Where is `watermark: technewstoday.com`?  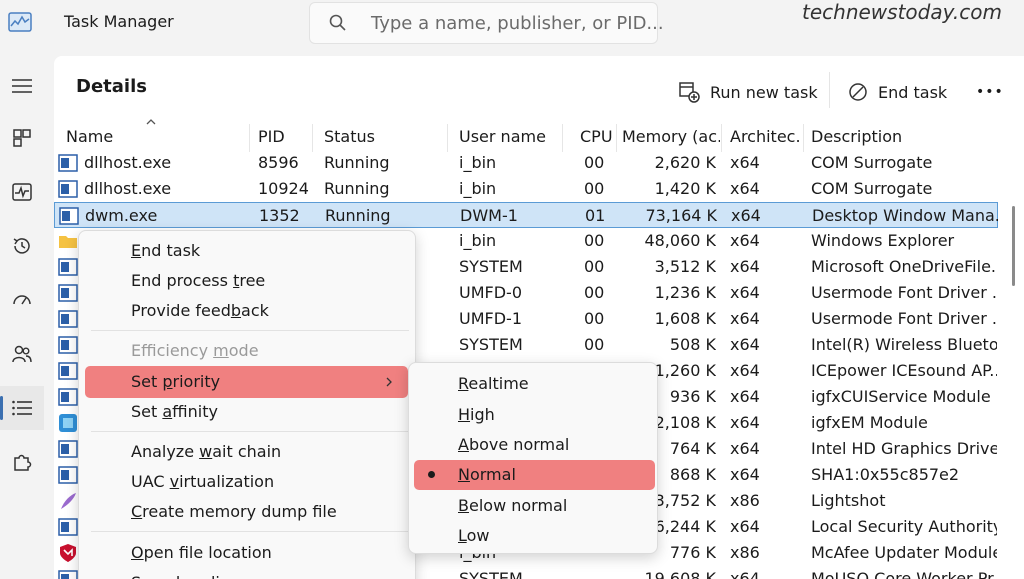 watermark: technewstoday.com is located at coordinates (902, 12).